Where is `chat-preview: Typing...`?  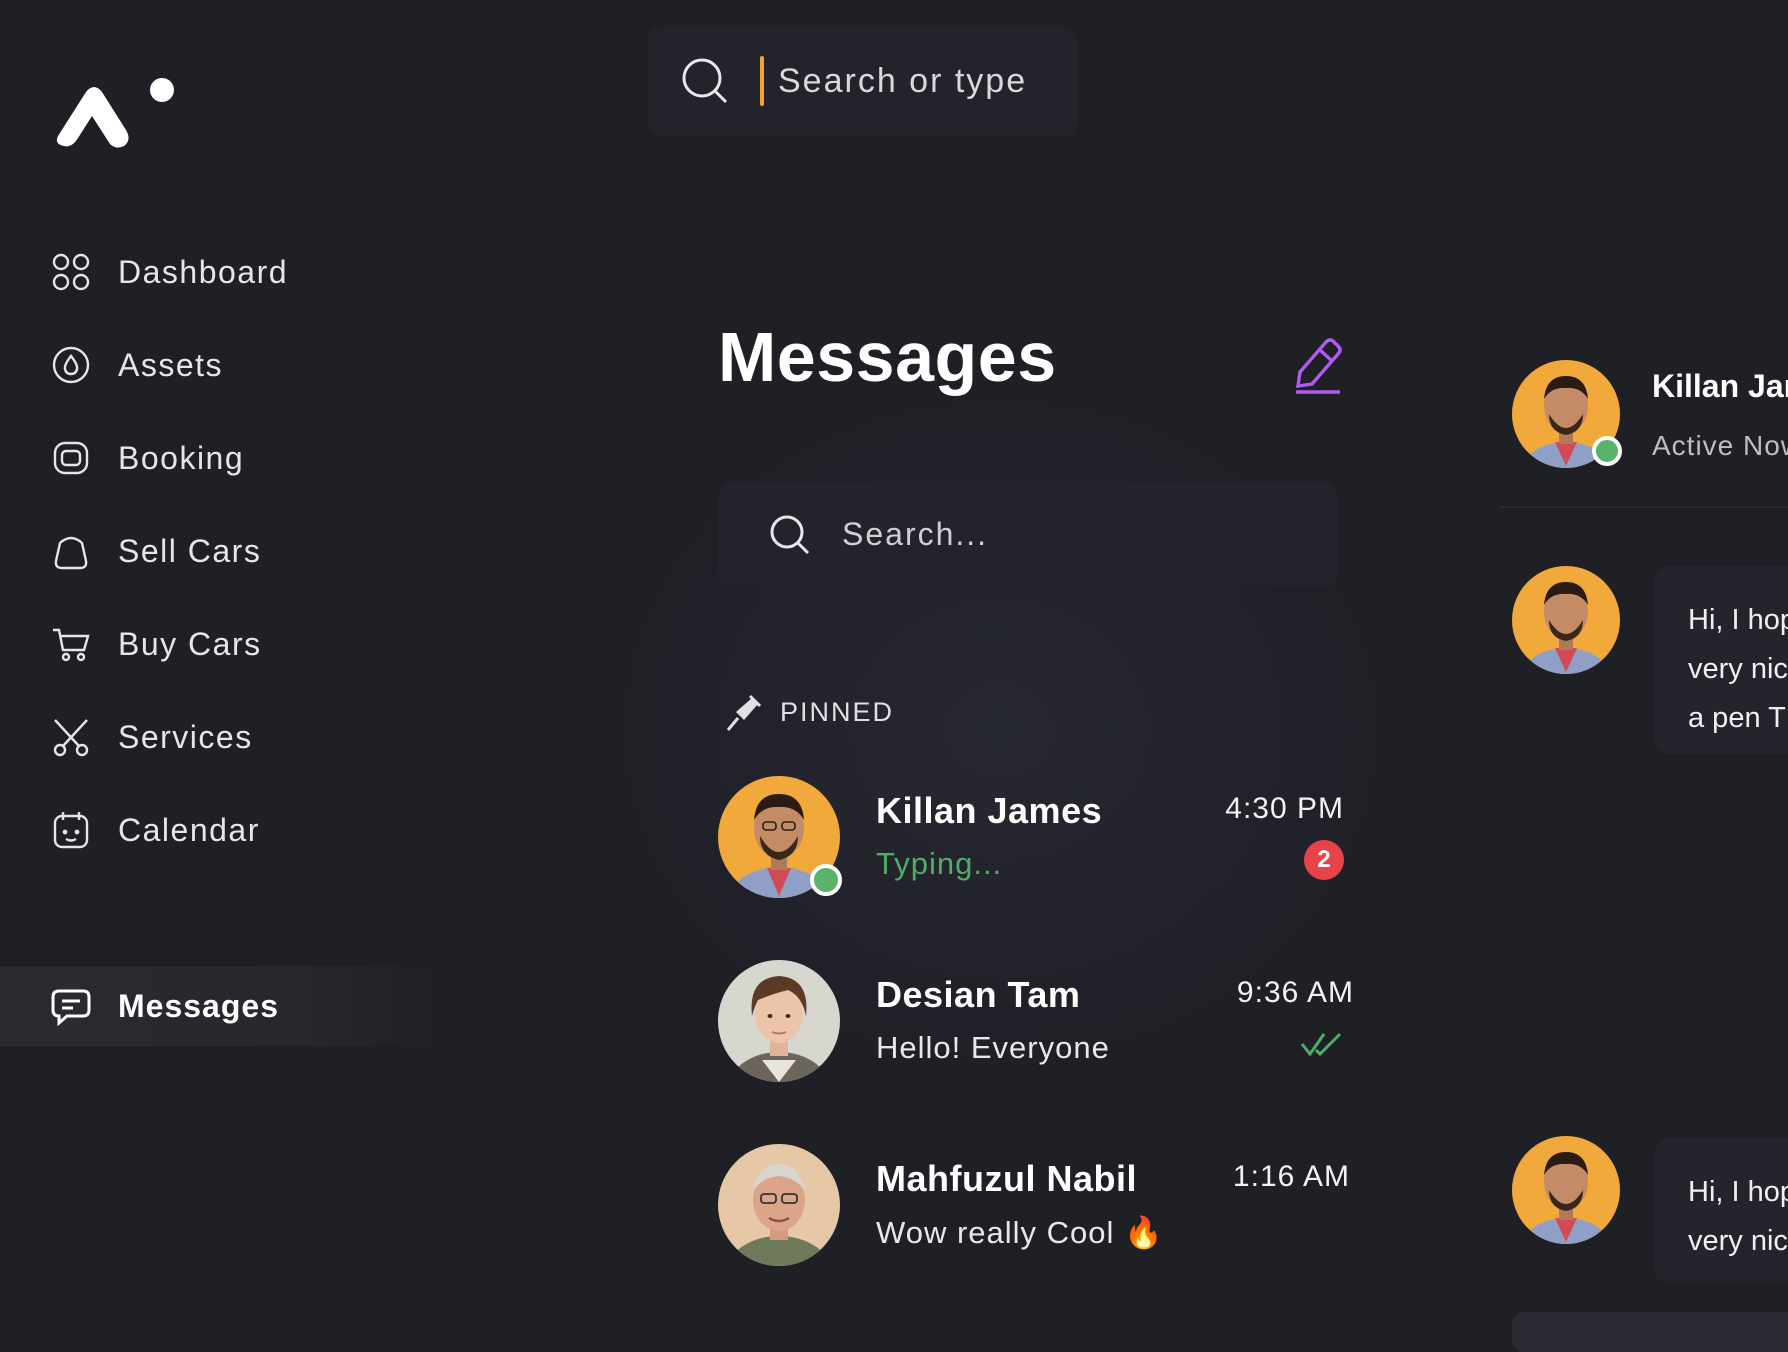 chat-preview: Typing... is located at coordinates (939, 863).